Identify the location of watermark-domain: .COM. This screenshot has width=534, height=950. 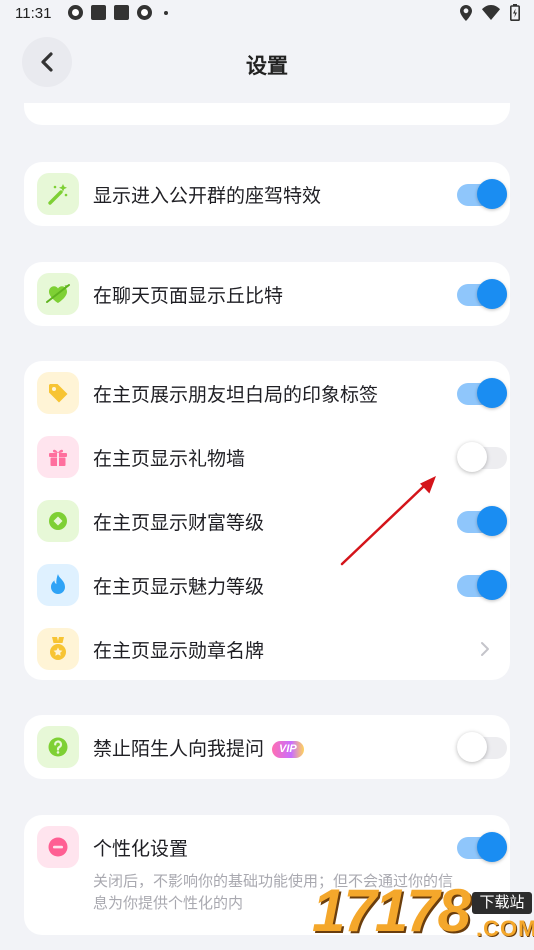
(505, 928).